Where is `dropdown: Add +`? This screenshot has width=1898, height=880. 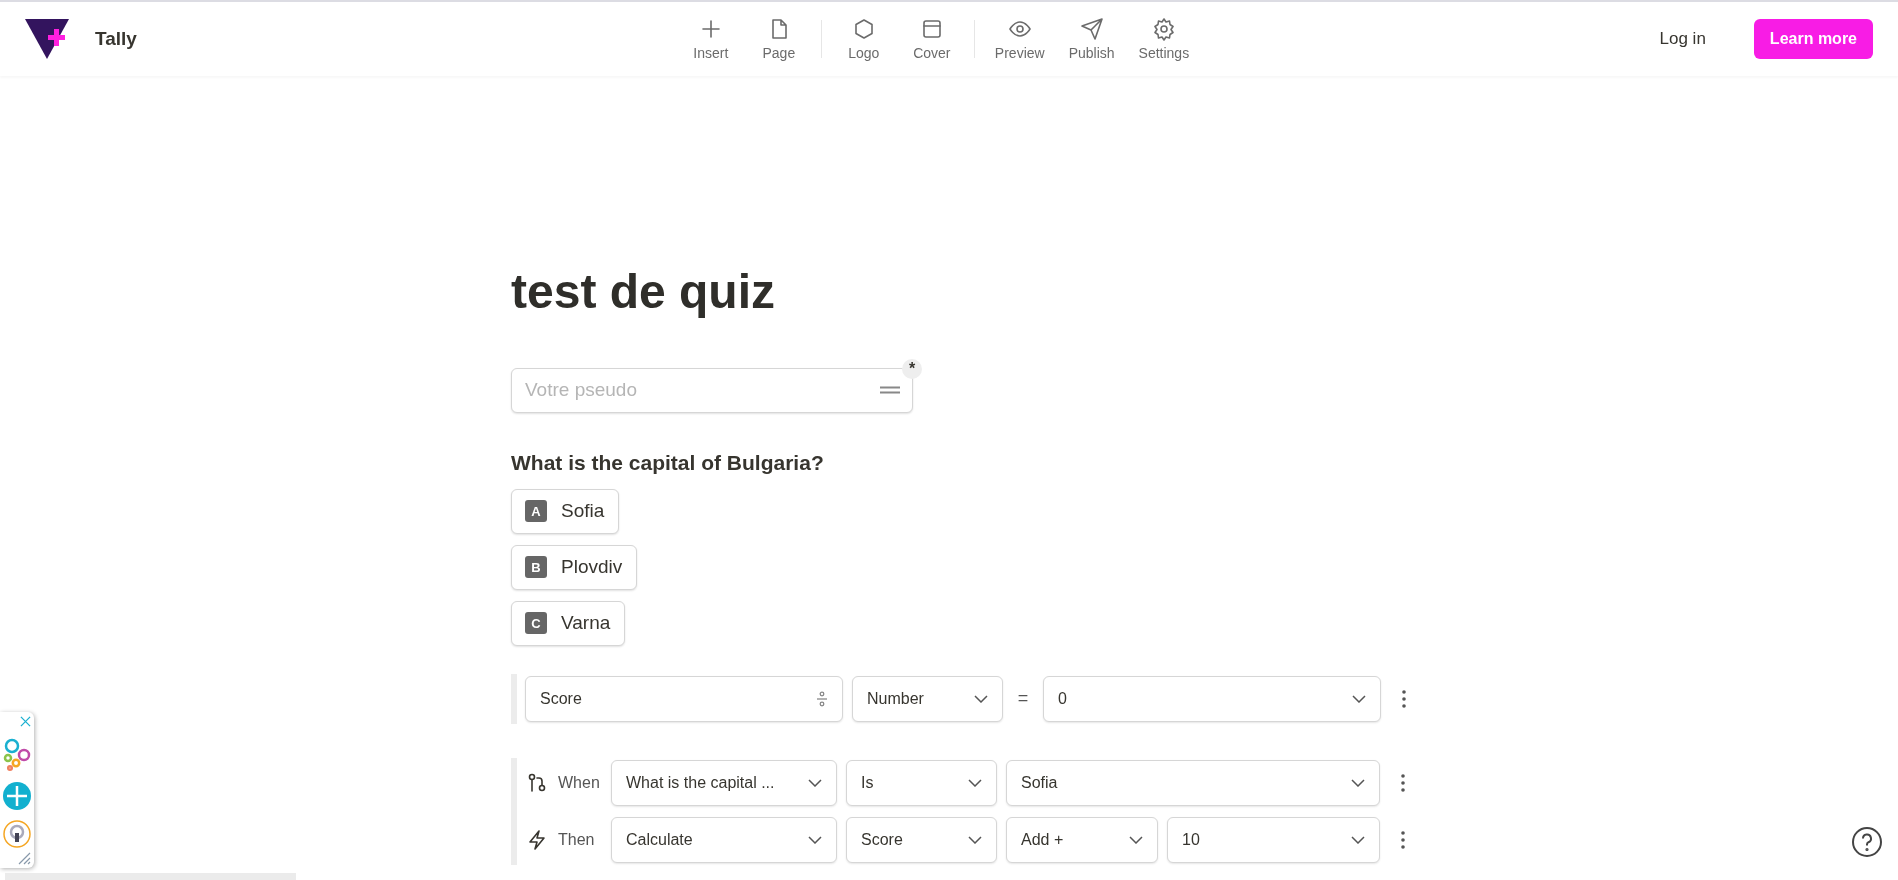
dropdown: Add + is located at coordinates (1082, 839).